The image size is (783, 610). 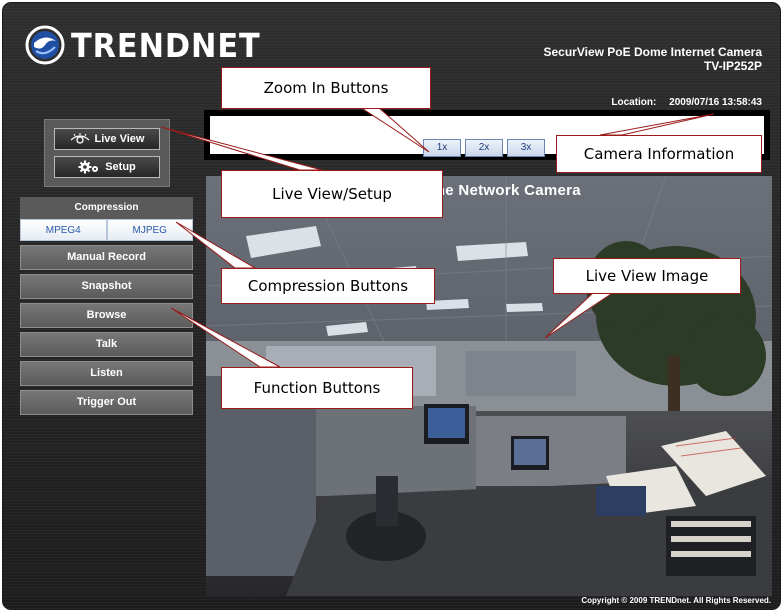 What do you see at coordinates (647, 276) in the screenshot?
I see `callout-live-view-image: Live View Image` at bounding box center [647, 276].